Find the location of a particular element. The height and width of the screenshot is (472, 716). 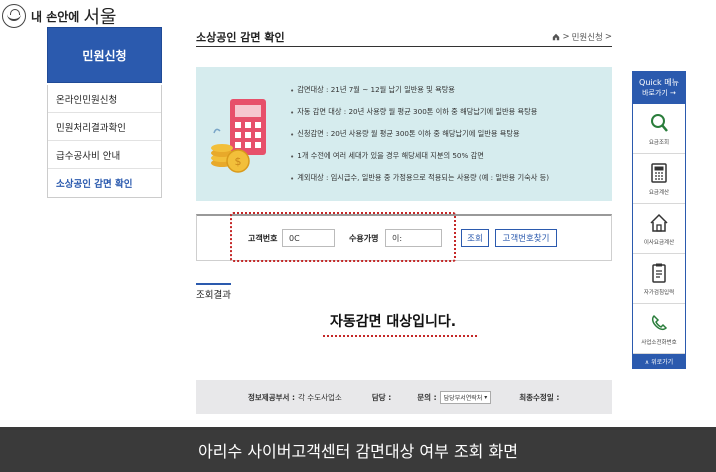

breadcrumb: > 민원신청 > is located at coordinates (582, 37).